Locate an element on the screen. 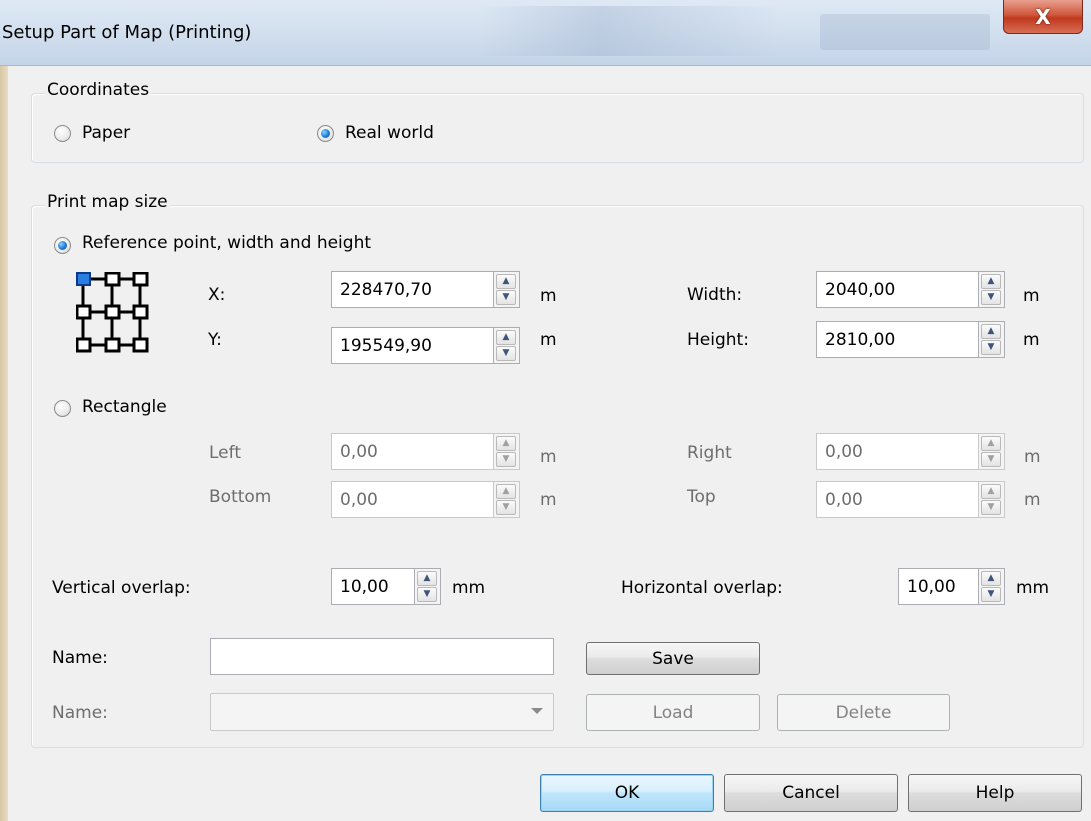 The height and width of the screenshot is (821, 1091). right-input: 0,00 is located at coordinates (897, 451).